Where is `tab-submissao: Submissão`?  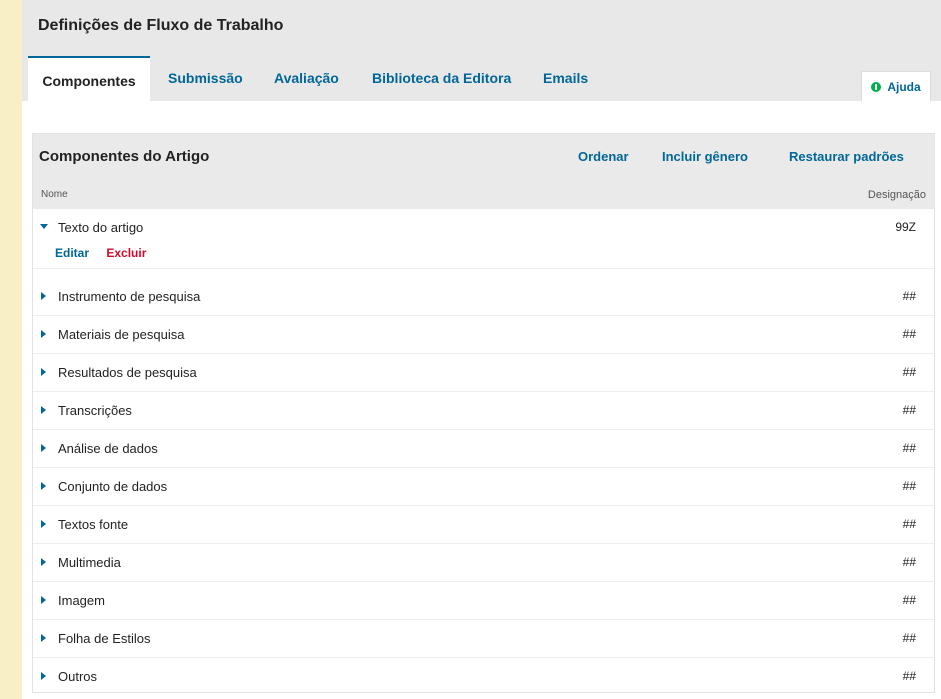
tab-submissao: Submissão is located at coordinates (205, 78).